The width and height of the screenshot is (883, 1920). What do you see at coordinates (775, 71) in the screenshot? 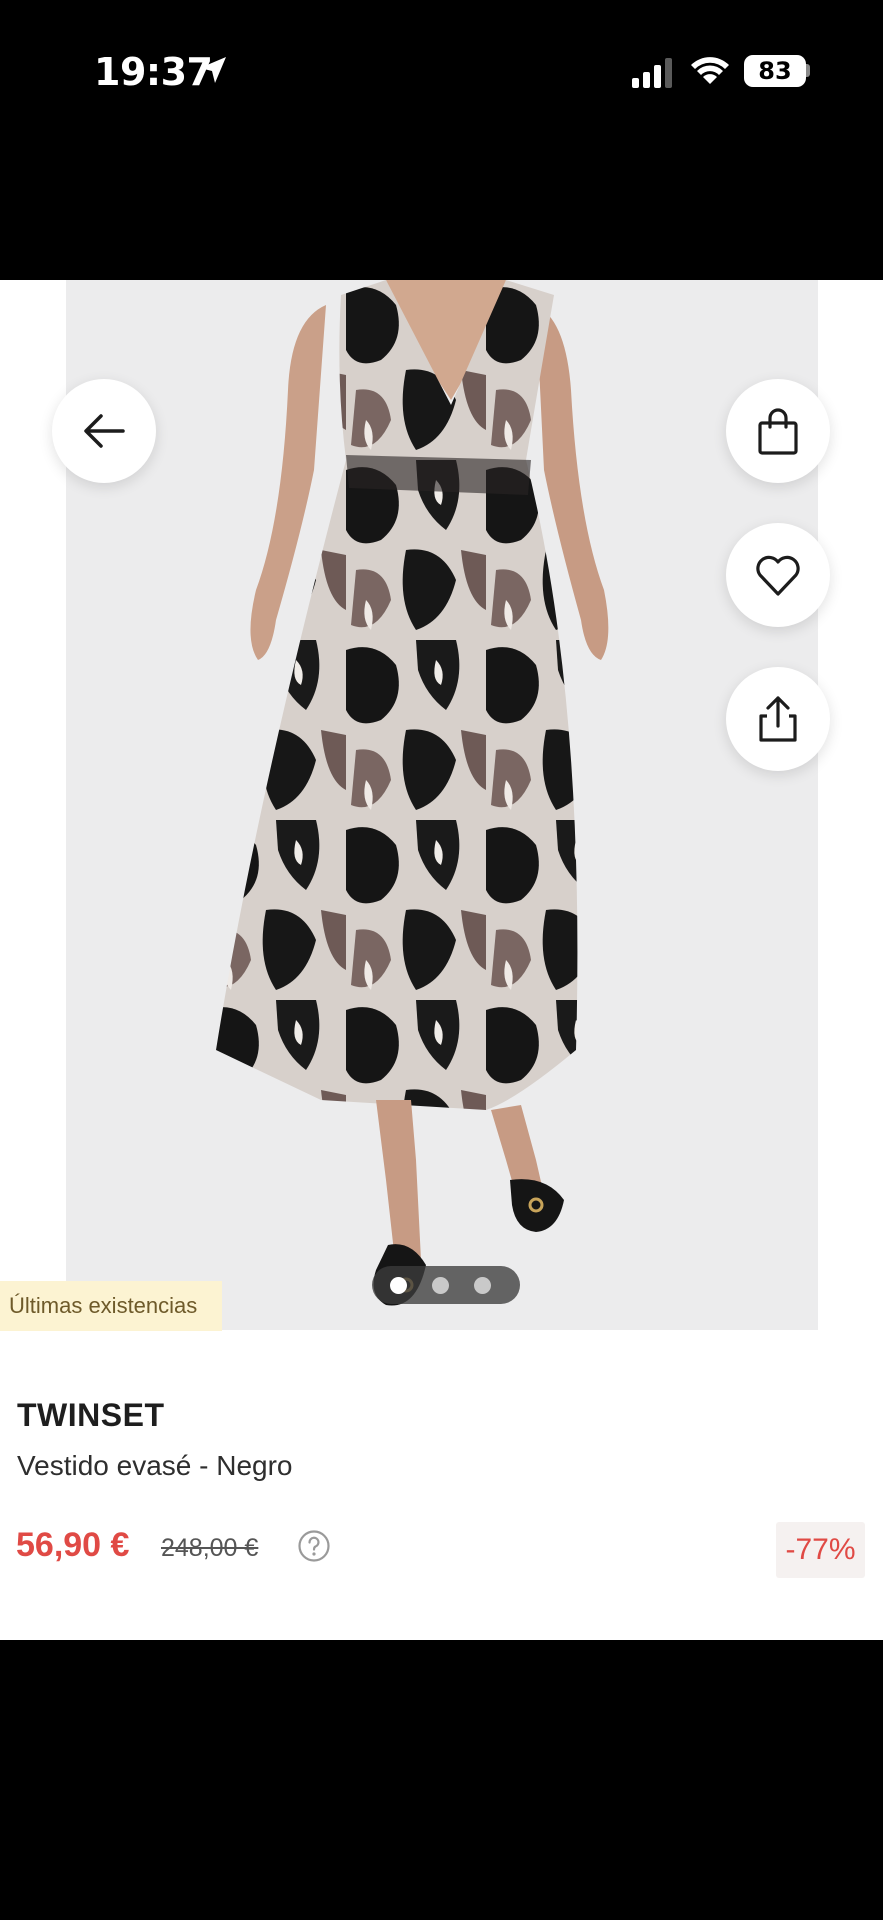
I see `battery-icon: 83` at bounding box center [775, 71].